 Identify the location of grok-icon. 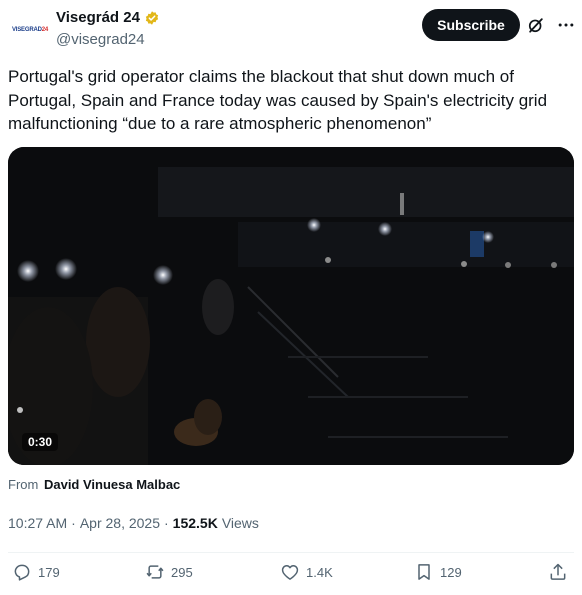
(536, 25).